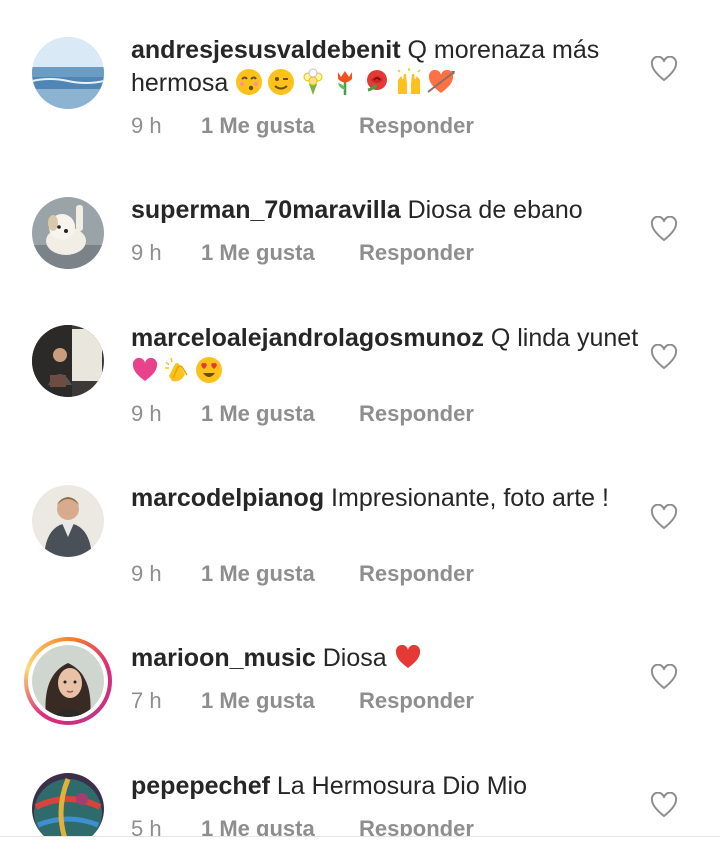 The image size is (720, 856). Describe the element at coordinates (307, 338) in the screenshot. I see `comment-username: marceloalejandrolagosmunoz` at that location.